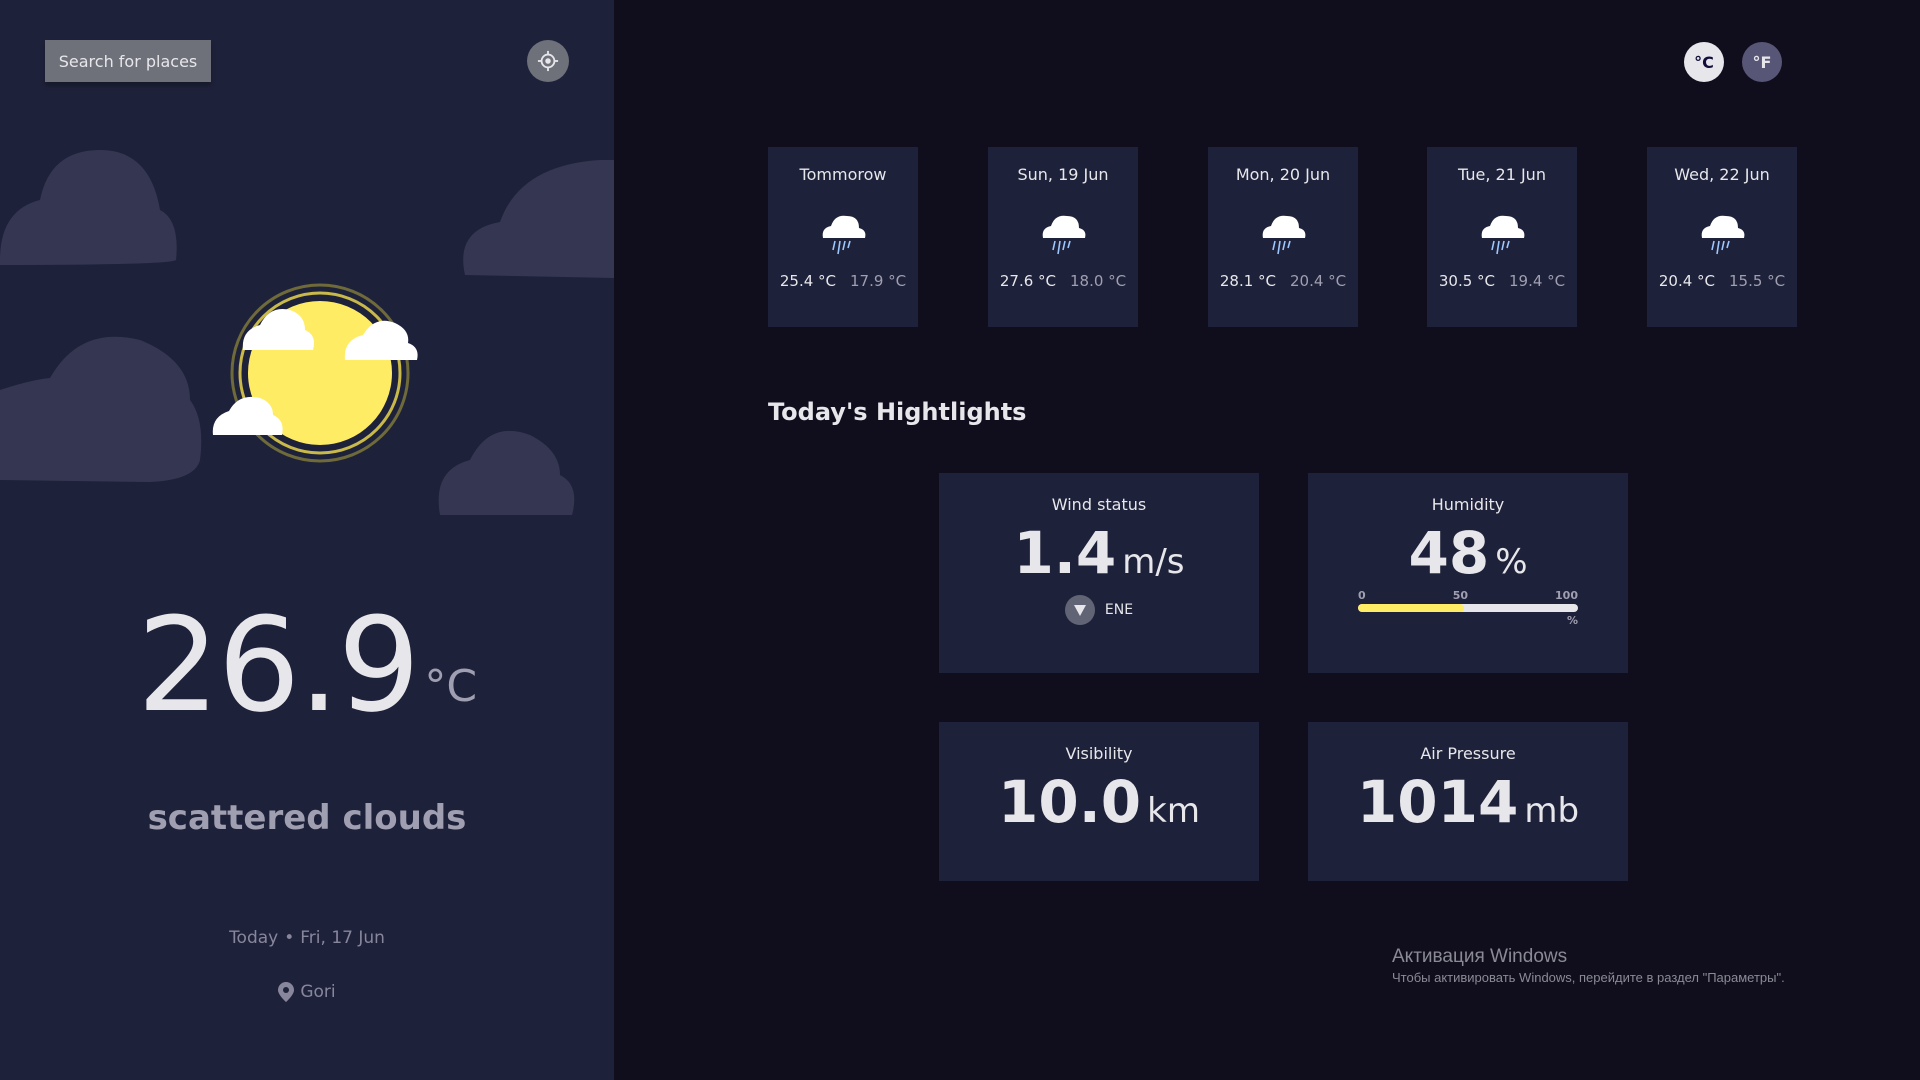 The height and width of the screenshot is (1080, 1920). I want to click on date-prefix: Today, so click(254, 938).